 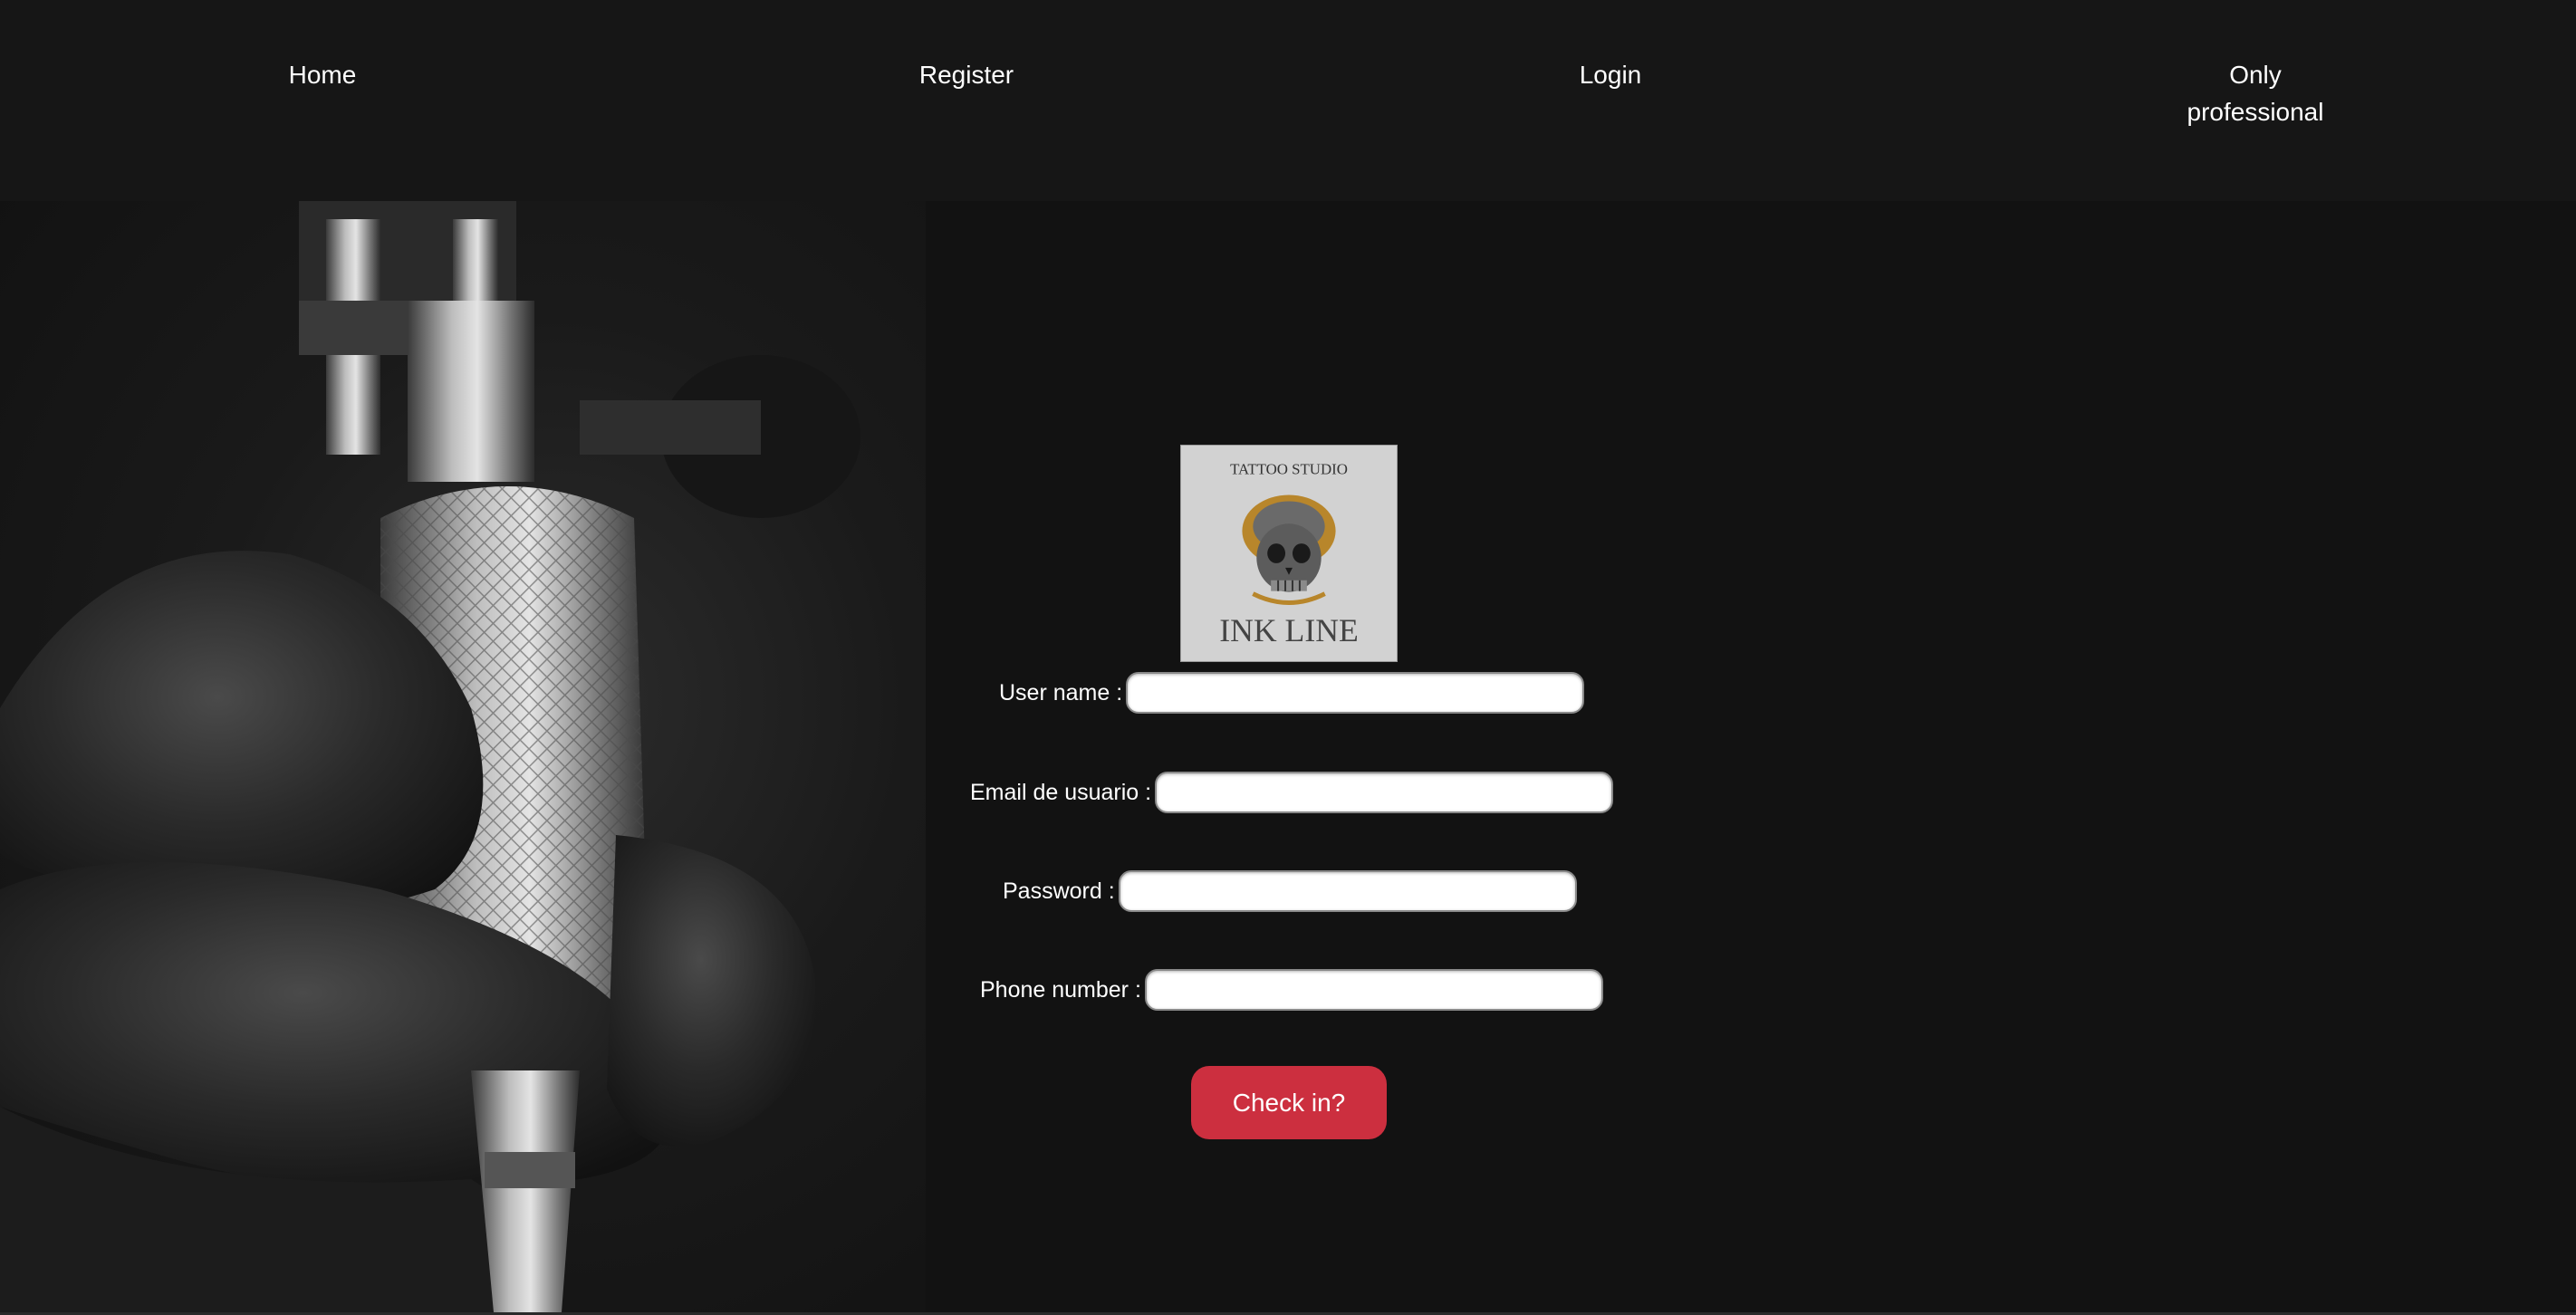 What do you see at coordinates (1289, 1102) in the screenshot?
I see `check-in-button: Check in?` at bounding box center [1289, 1102].